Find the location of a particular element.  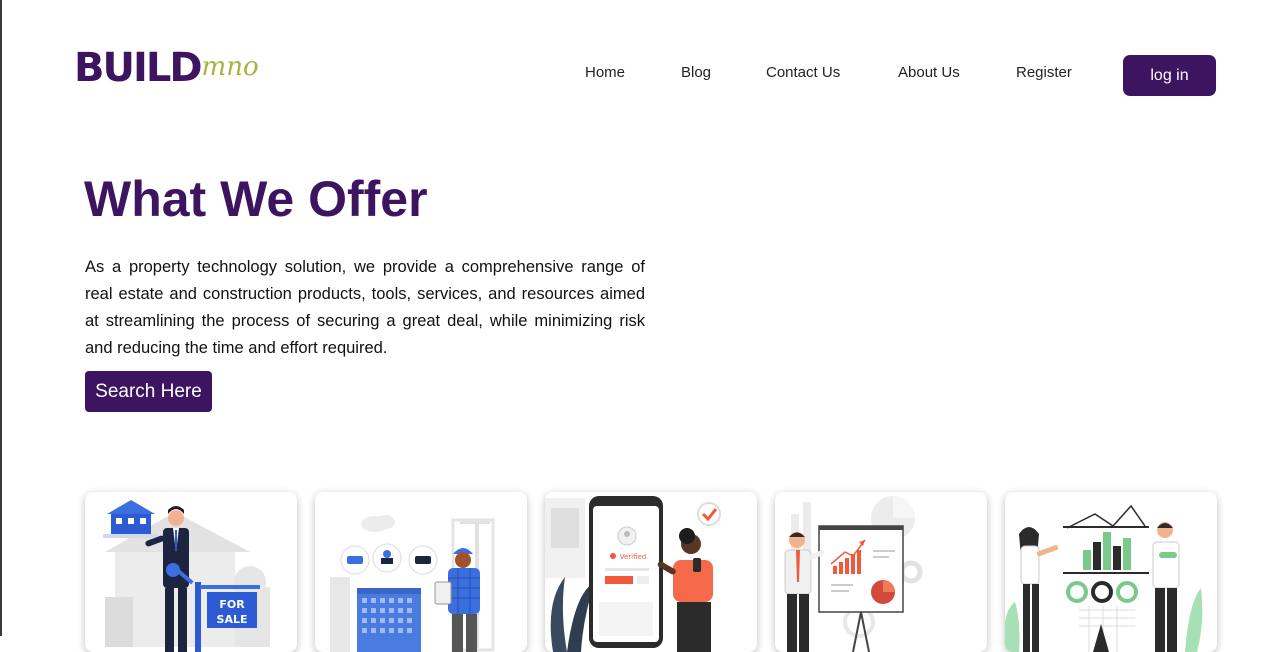

logo-primary-text: BUILD is located at coordinates (138, 68).